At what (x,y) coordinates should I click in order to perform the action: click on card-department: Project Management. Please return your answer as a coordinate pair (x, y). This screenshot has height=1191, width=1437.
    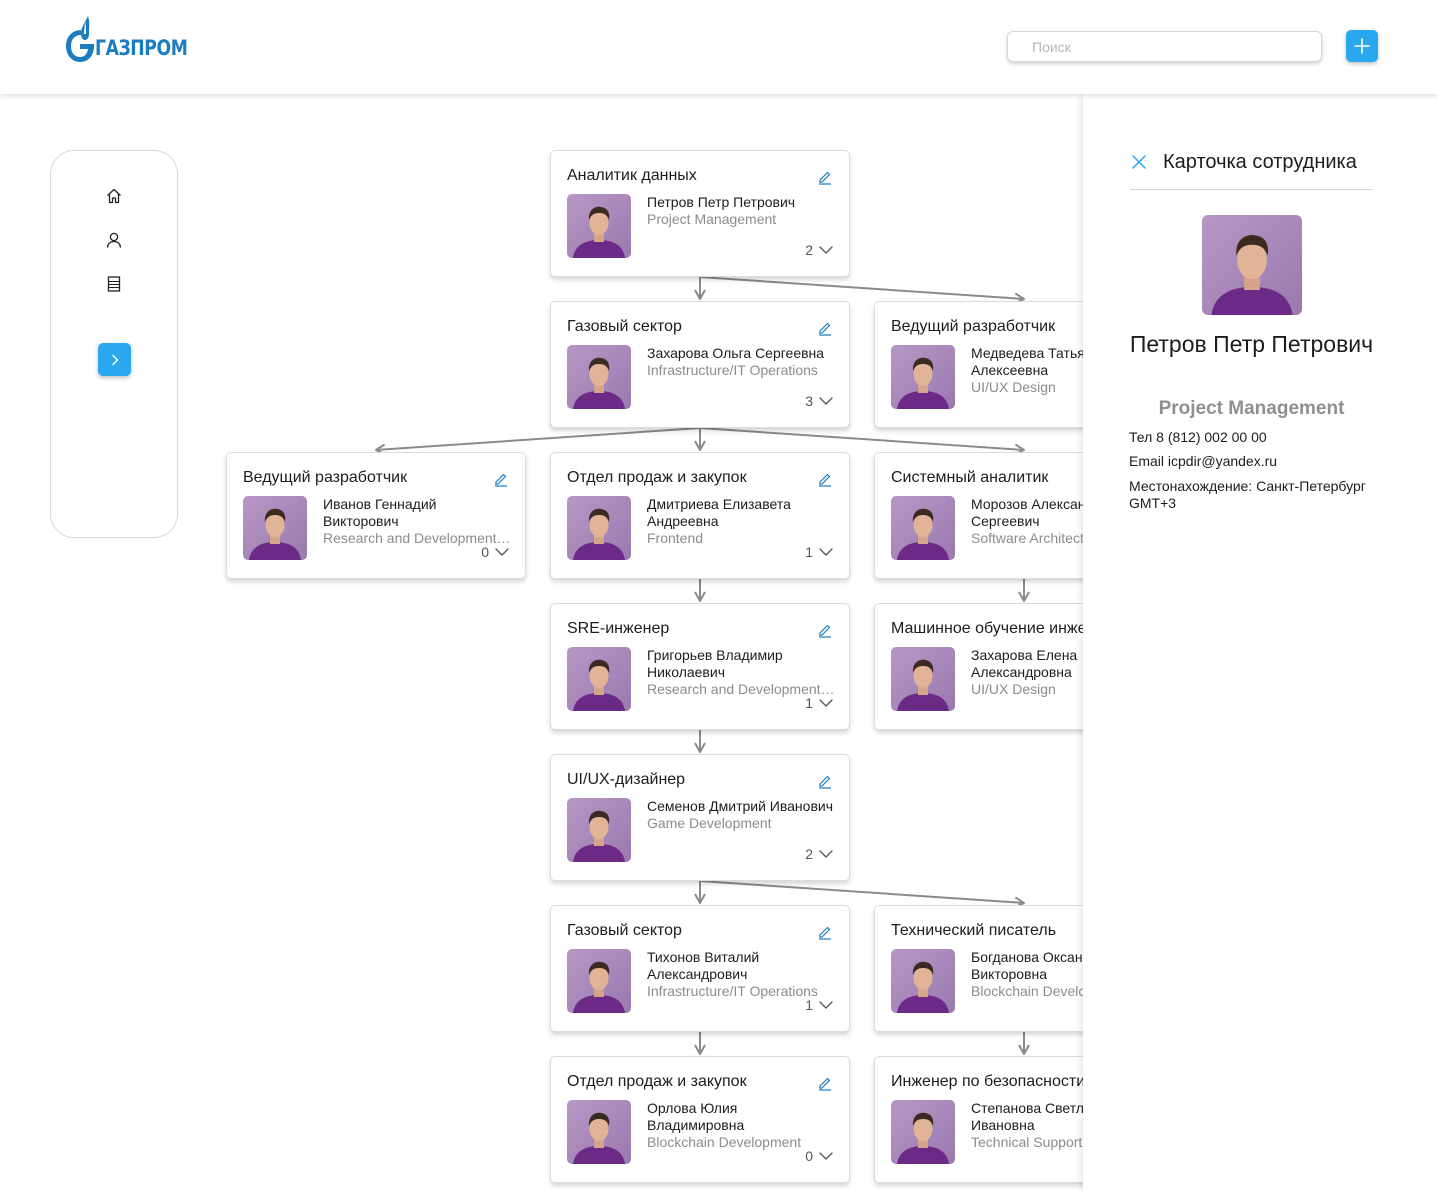
    Looking at the image, I should click on (712, 219).